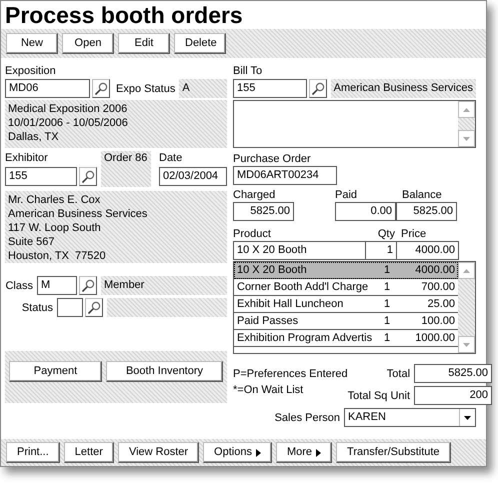 This screenshot has height=485, width=498. Describe the element at coordinates (32, 242) in the screenshot. I see `info-line: Suite 567` at that location.